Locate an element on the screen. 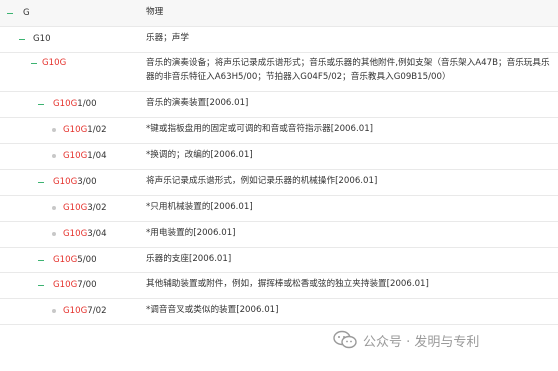  tree-row-description: 物理 is located at coordinates (155, 12).